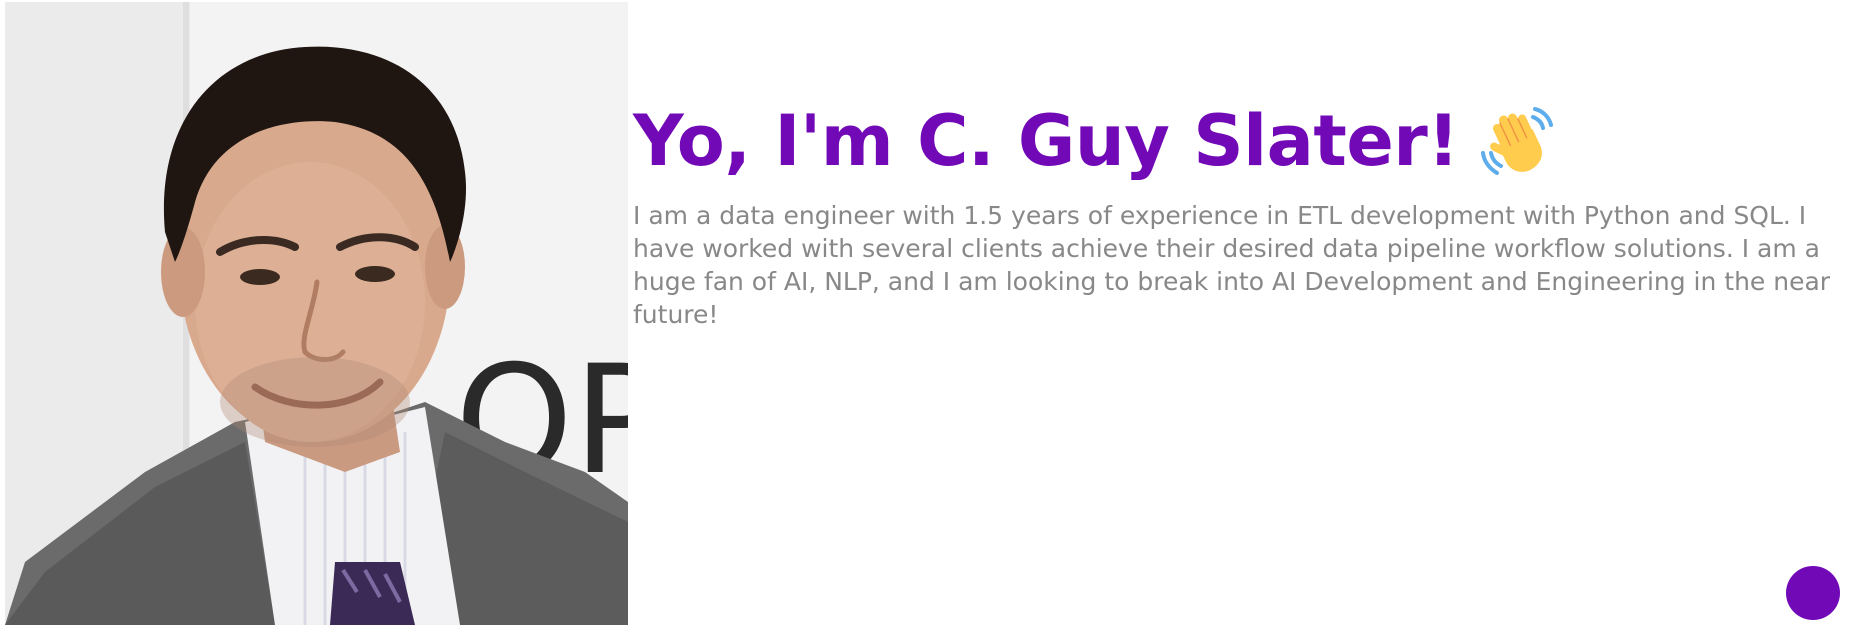 This screenshot has height=640, width=1859. What do you see at coordinates (1813, 593) in the screenshot?
I see `floating-action-button` at bounding box center [1813, 593].